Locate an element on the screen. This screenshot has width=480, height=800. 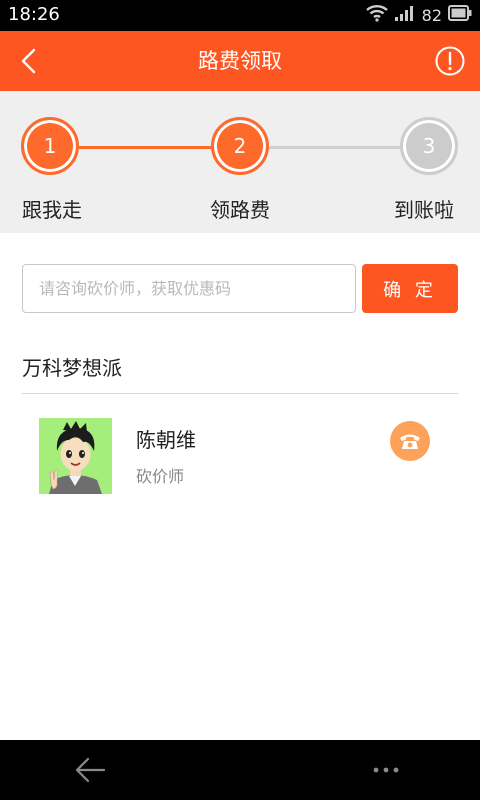
coupon-code-input is located at coordinates (189, 288).